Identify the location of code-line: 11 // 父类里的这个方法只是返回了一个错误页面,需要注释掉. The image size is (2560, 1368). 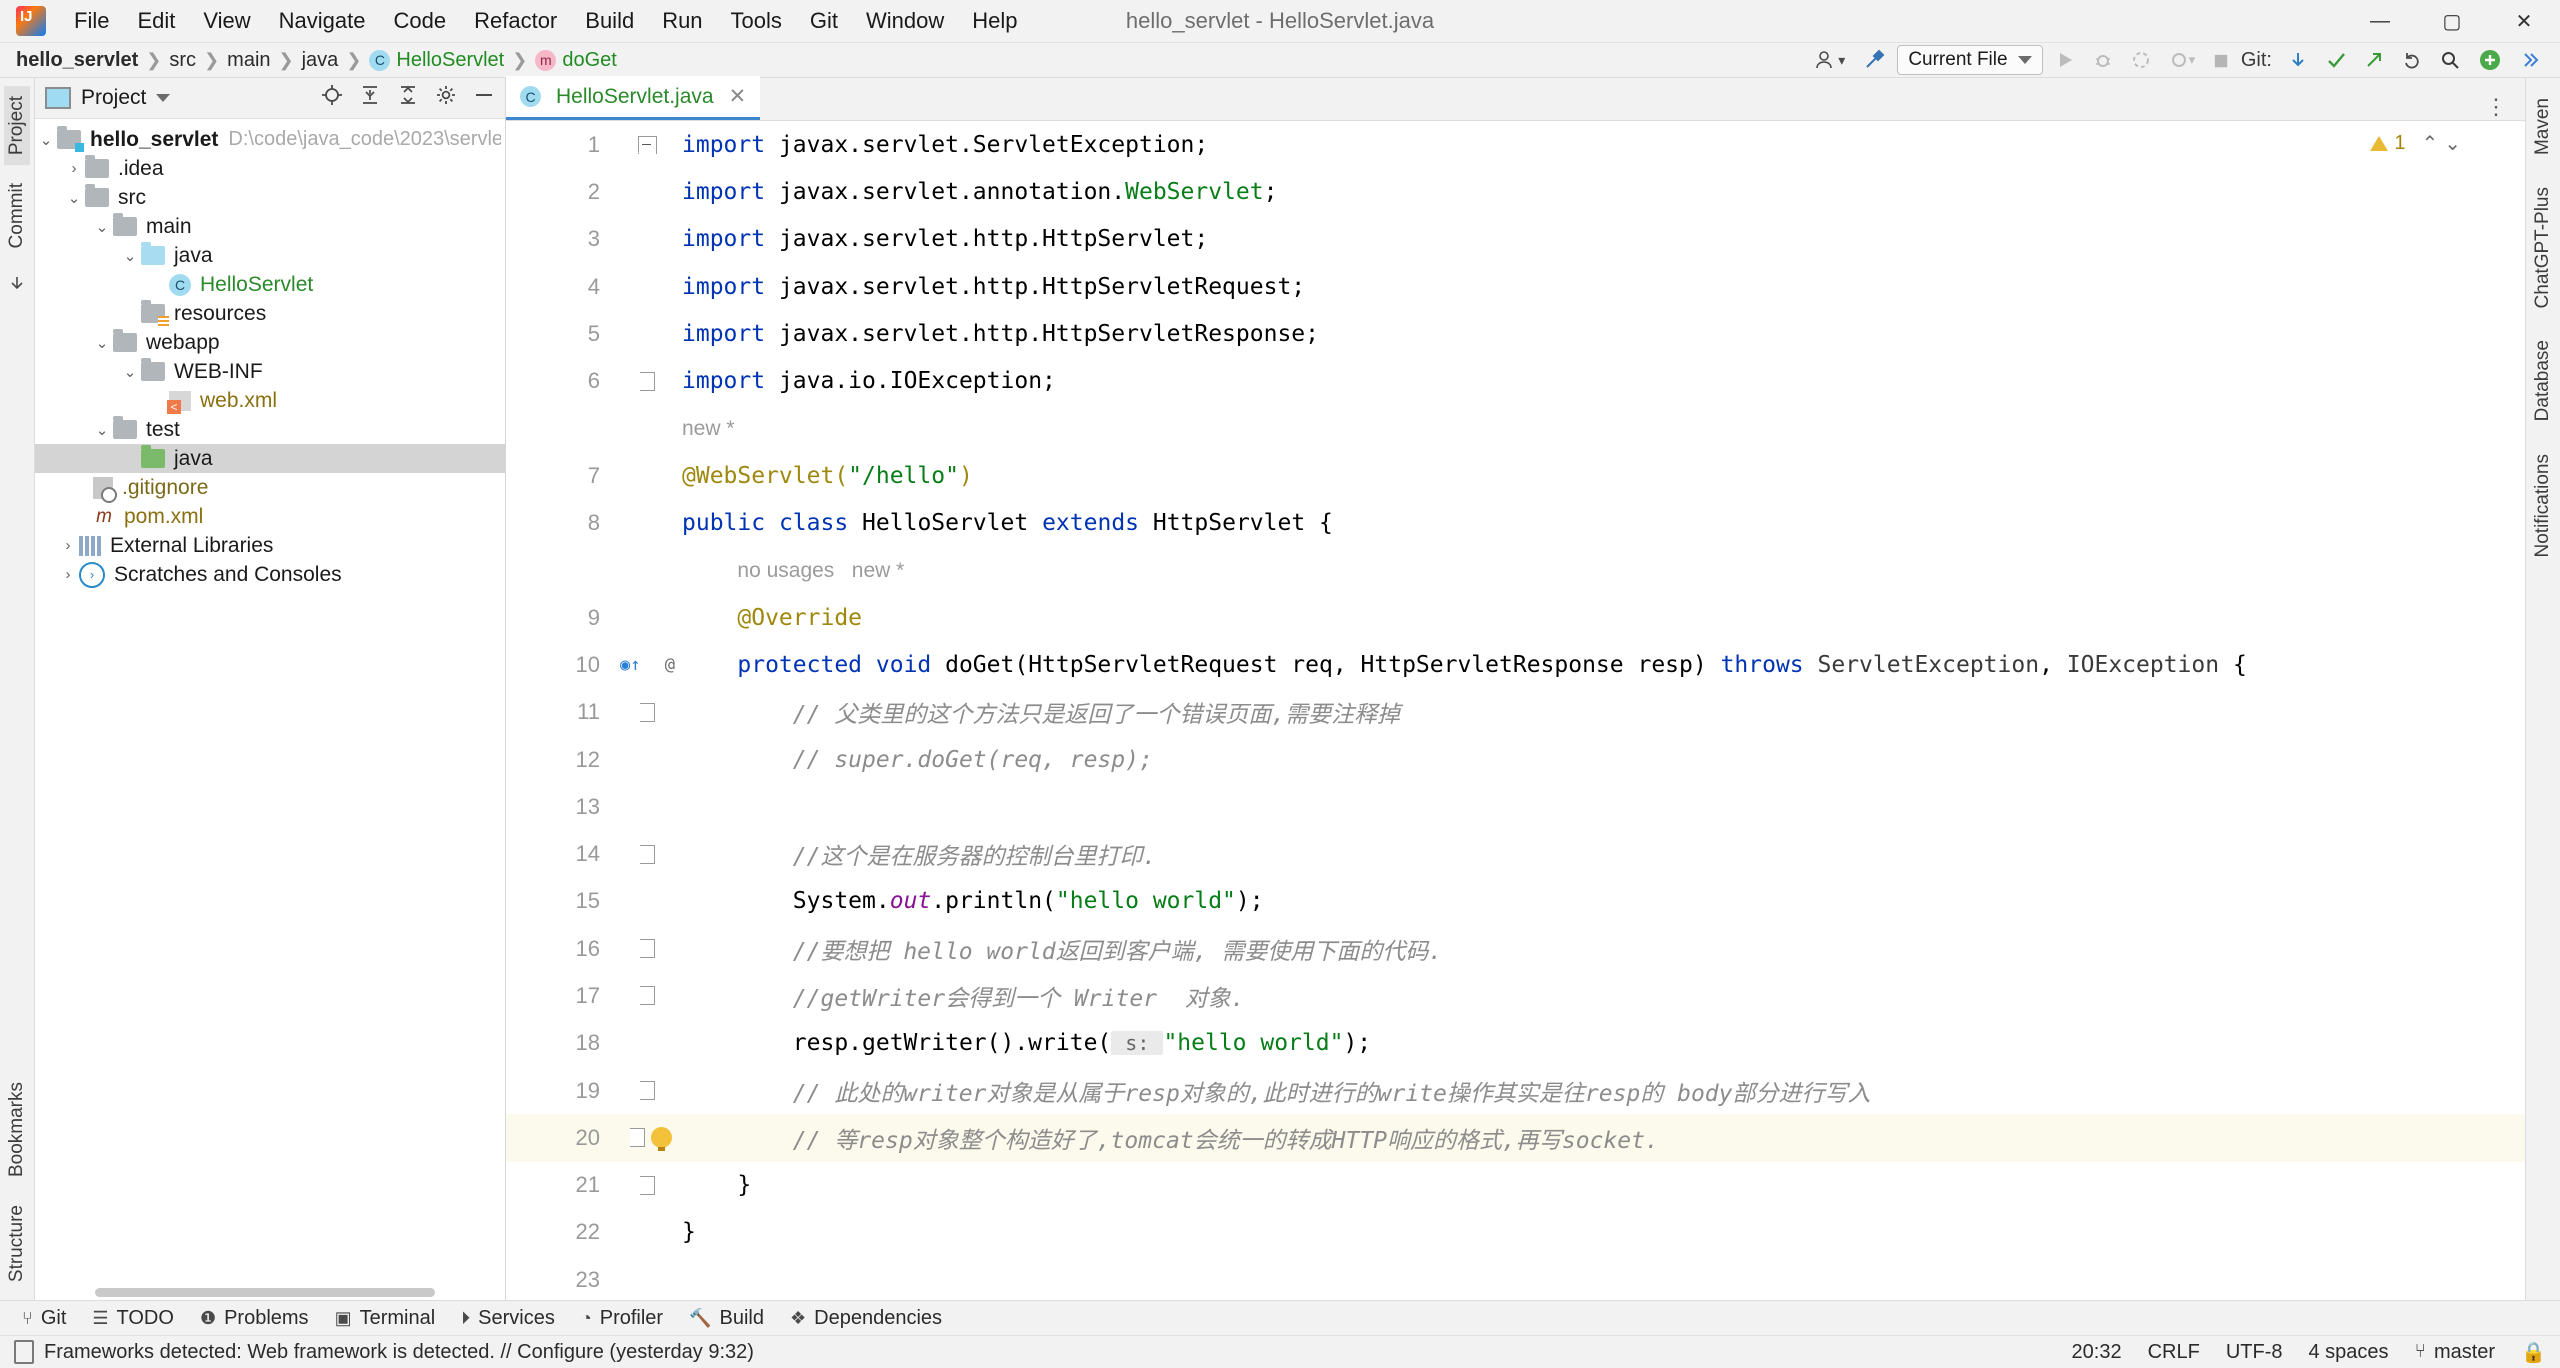
(1515, 712).